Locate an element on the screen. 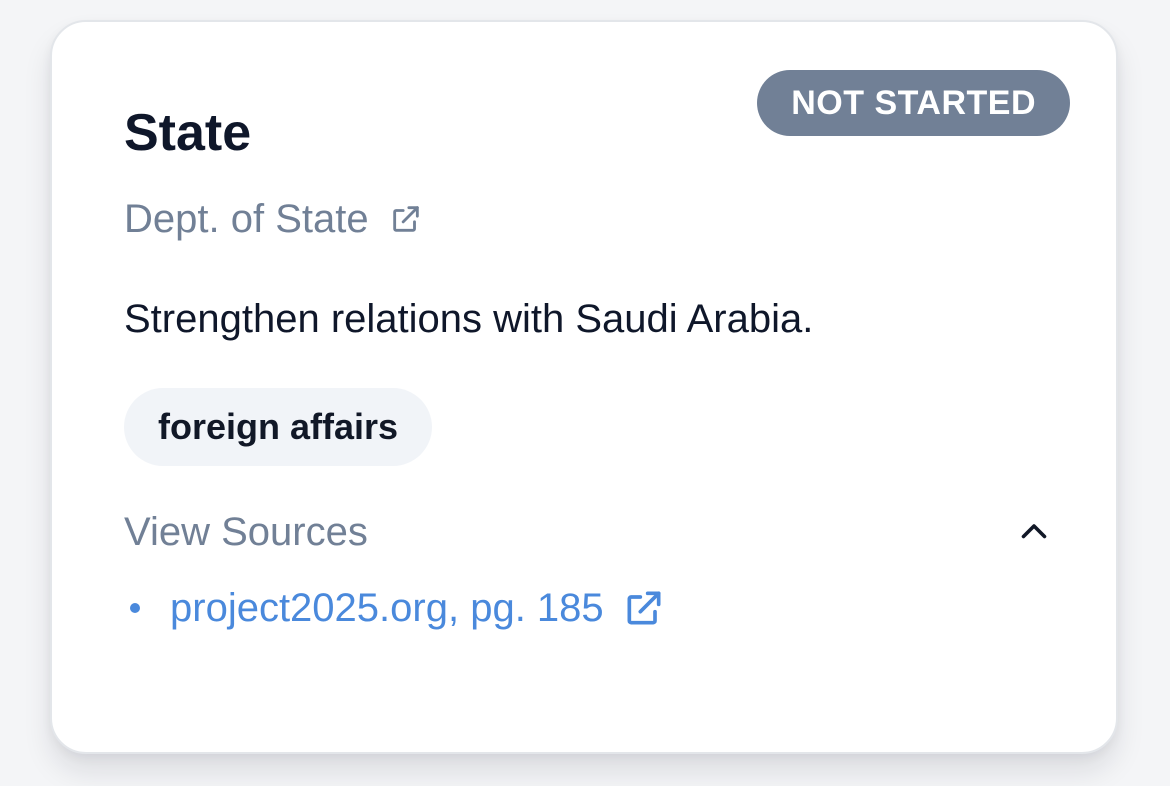 The height and width of the screenshot is (786, 1170). source-item: project2025.org, pg. 185 is located at coordinates (395, 608).